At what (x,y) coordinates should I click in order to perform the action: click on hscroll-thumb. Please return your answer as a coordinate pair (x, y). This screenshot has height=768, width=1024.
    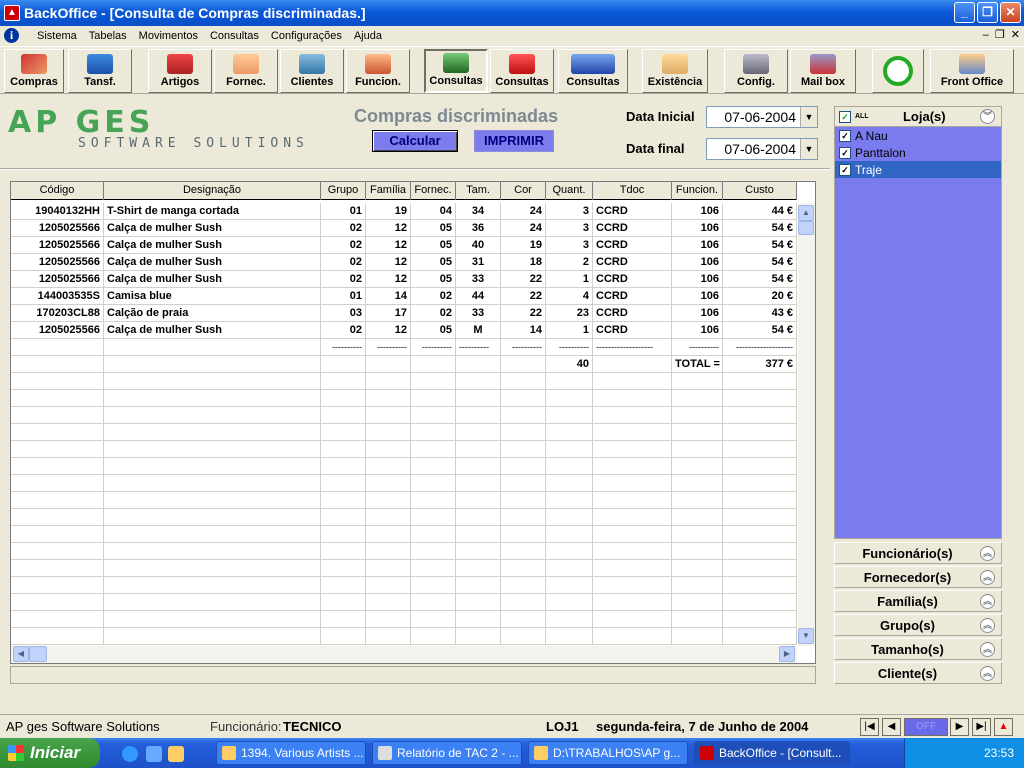
    Looking at the image, I should click on (38, 654).